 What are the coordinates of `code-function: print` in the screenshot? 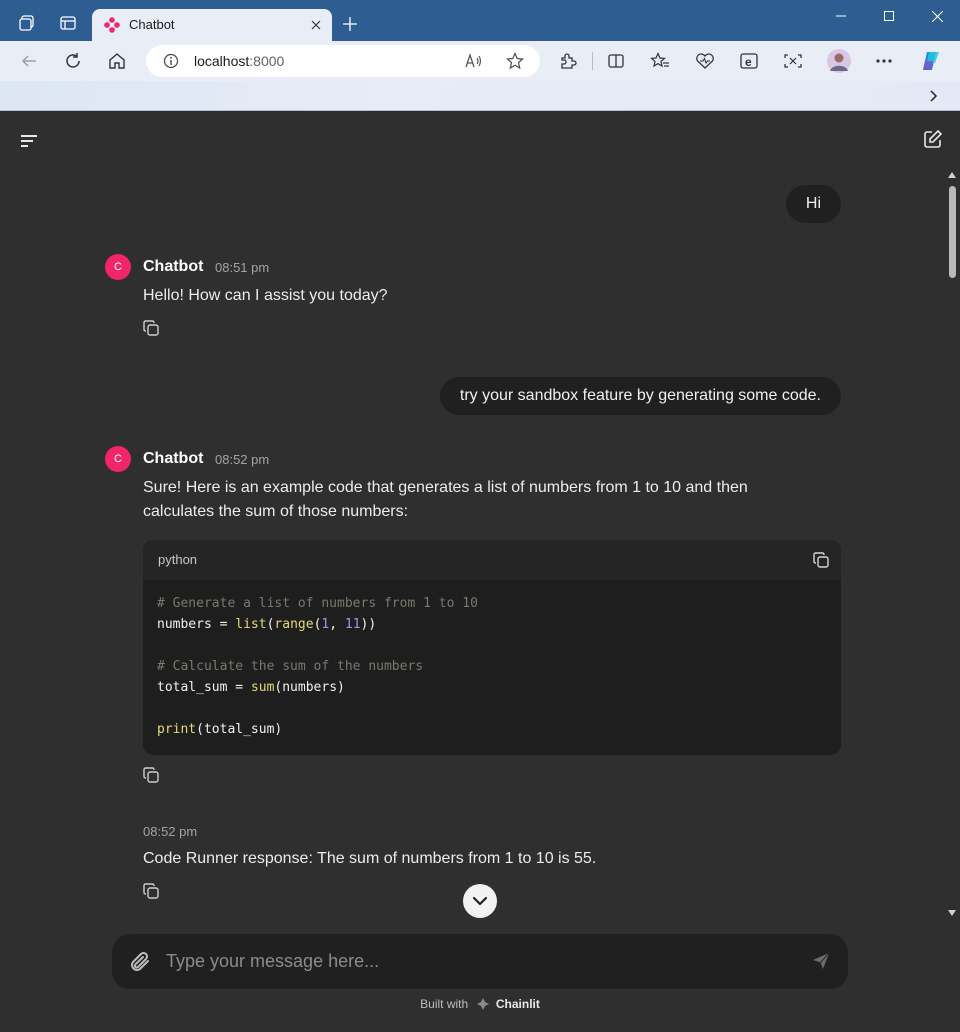 It's located at (177, 729).